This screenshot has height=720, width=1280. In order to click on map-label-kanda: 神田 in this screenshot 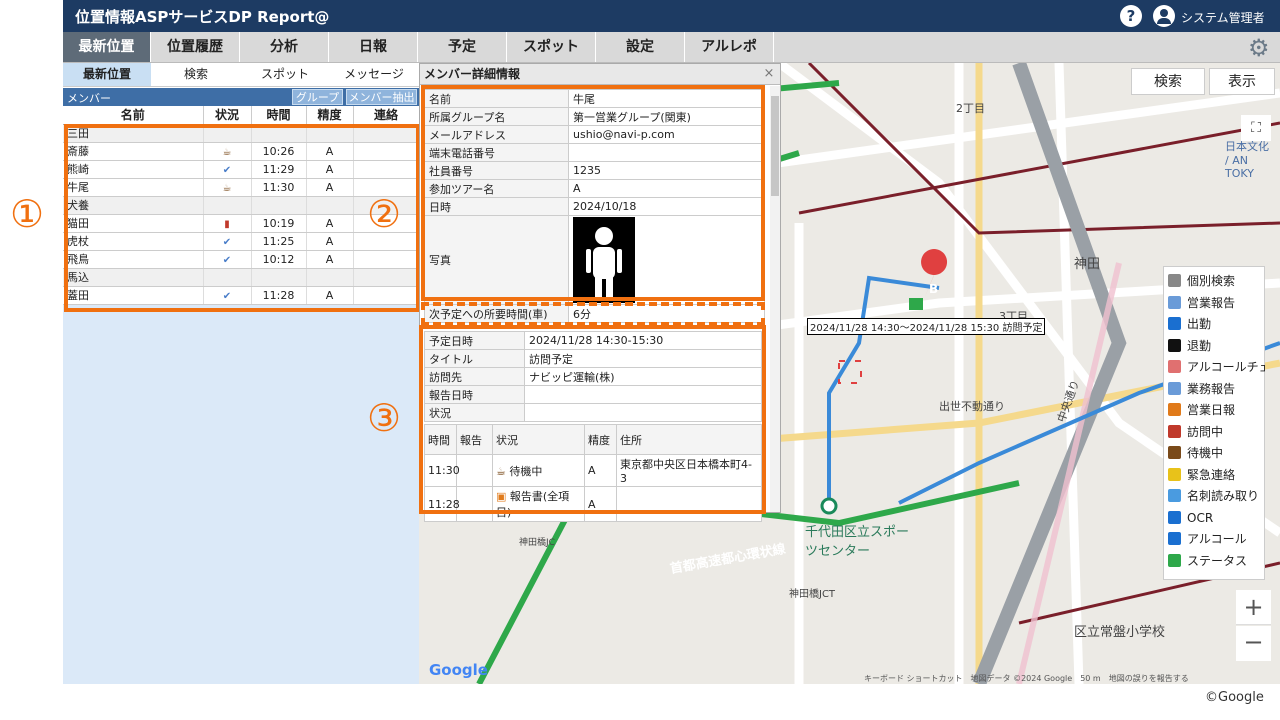, I will do `click(1087, 264)`.